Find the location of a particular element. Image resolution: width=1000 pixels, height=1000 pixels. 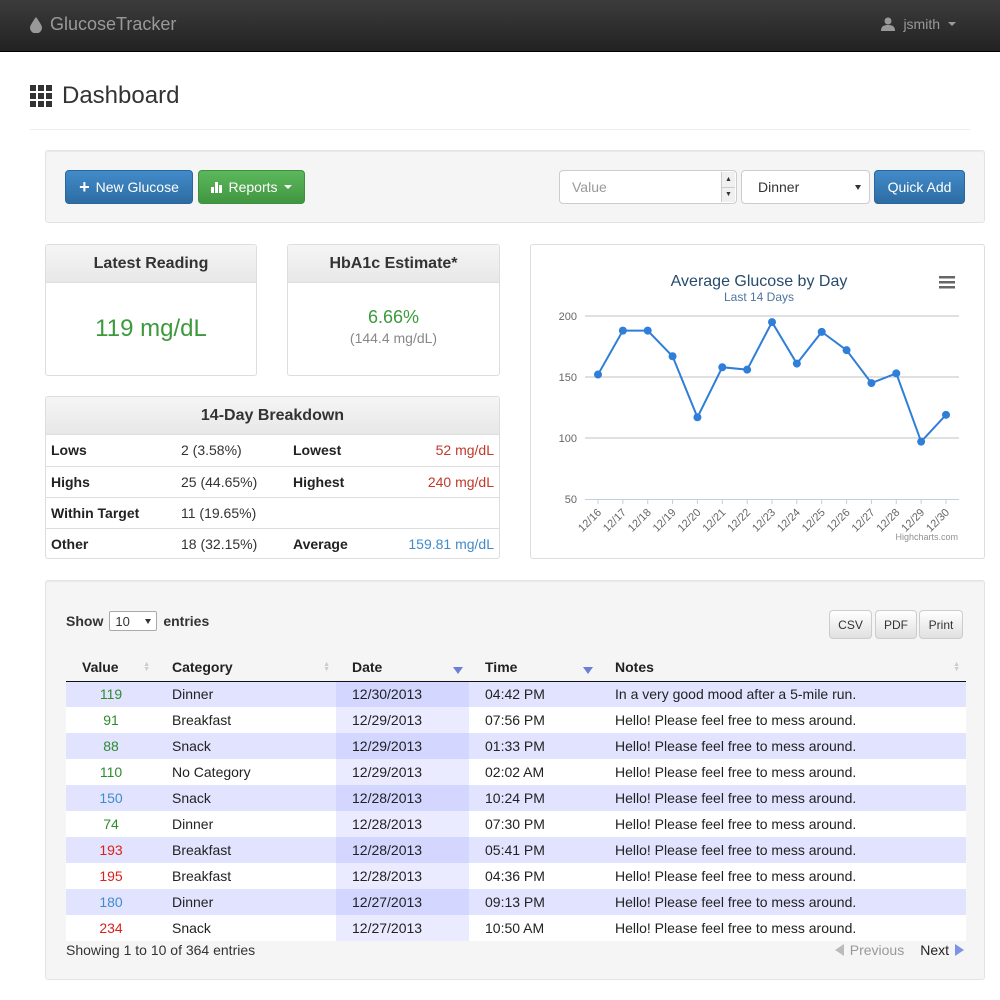

cell-category: No Category is located at coordinates (246, 772).